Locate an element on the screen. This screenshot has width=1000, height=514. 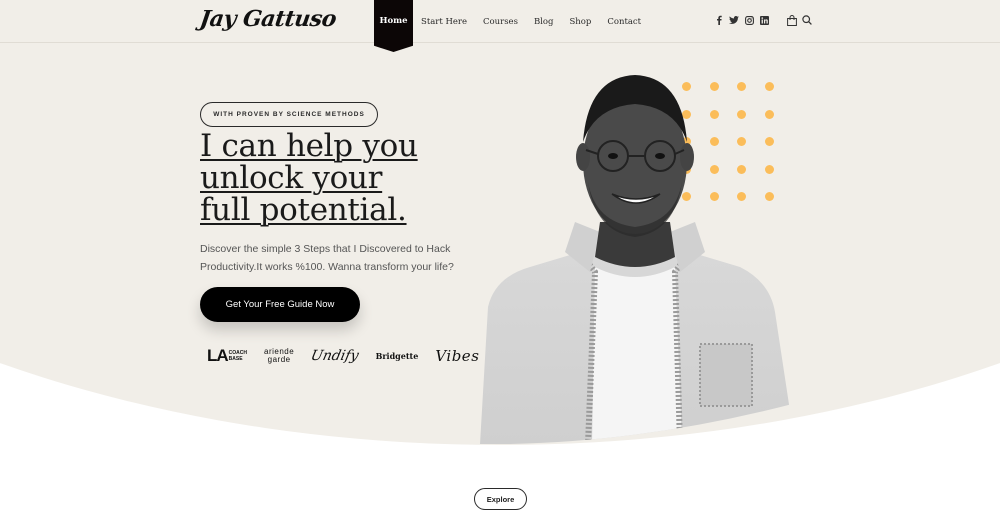
search-icon is located at coordinates (807, 20).